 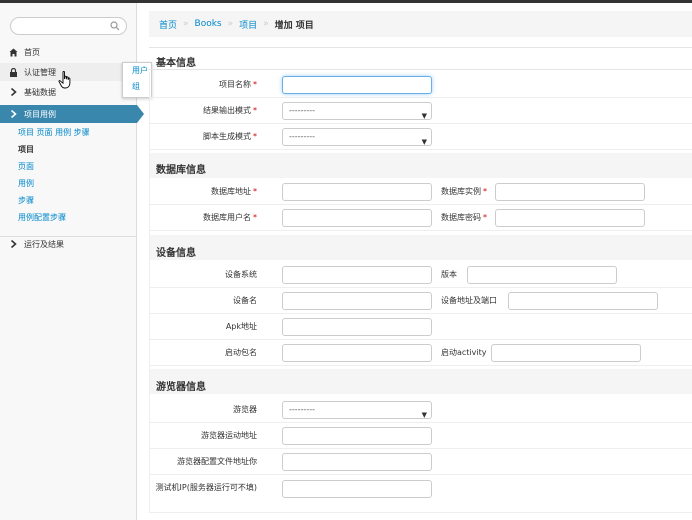 What do you see at coordinates (231, 191) in the screenshot?
I see `db-addr-label: 数据库地址` at bounding box center [231, 191].